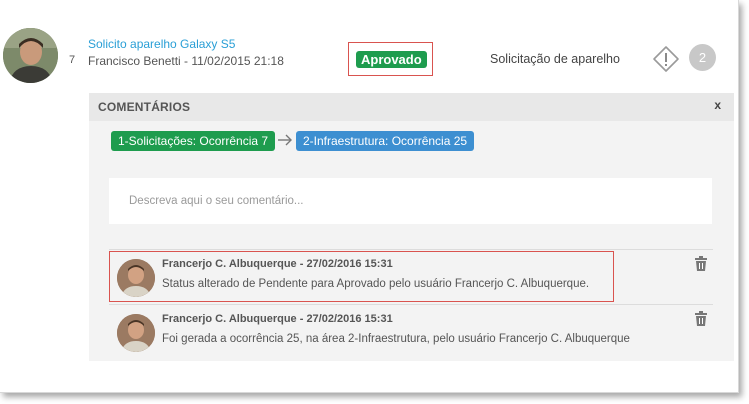 Image resolution: width=749 pixels, height=404 pixels. What do you see at coordinates (285, 140) in the screenshot?
I see `arrow-right-icon` at bounding box center [285, 140].